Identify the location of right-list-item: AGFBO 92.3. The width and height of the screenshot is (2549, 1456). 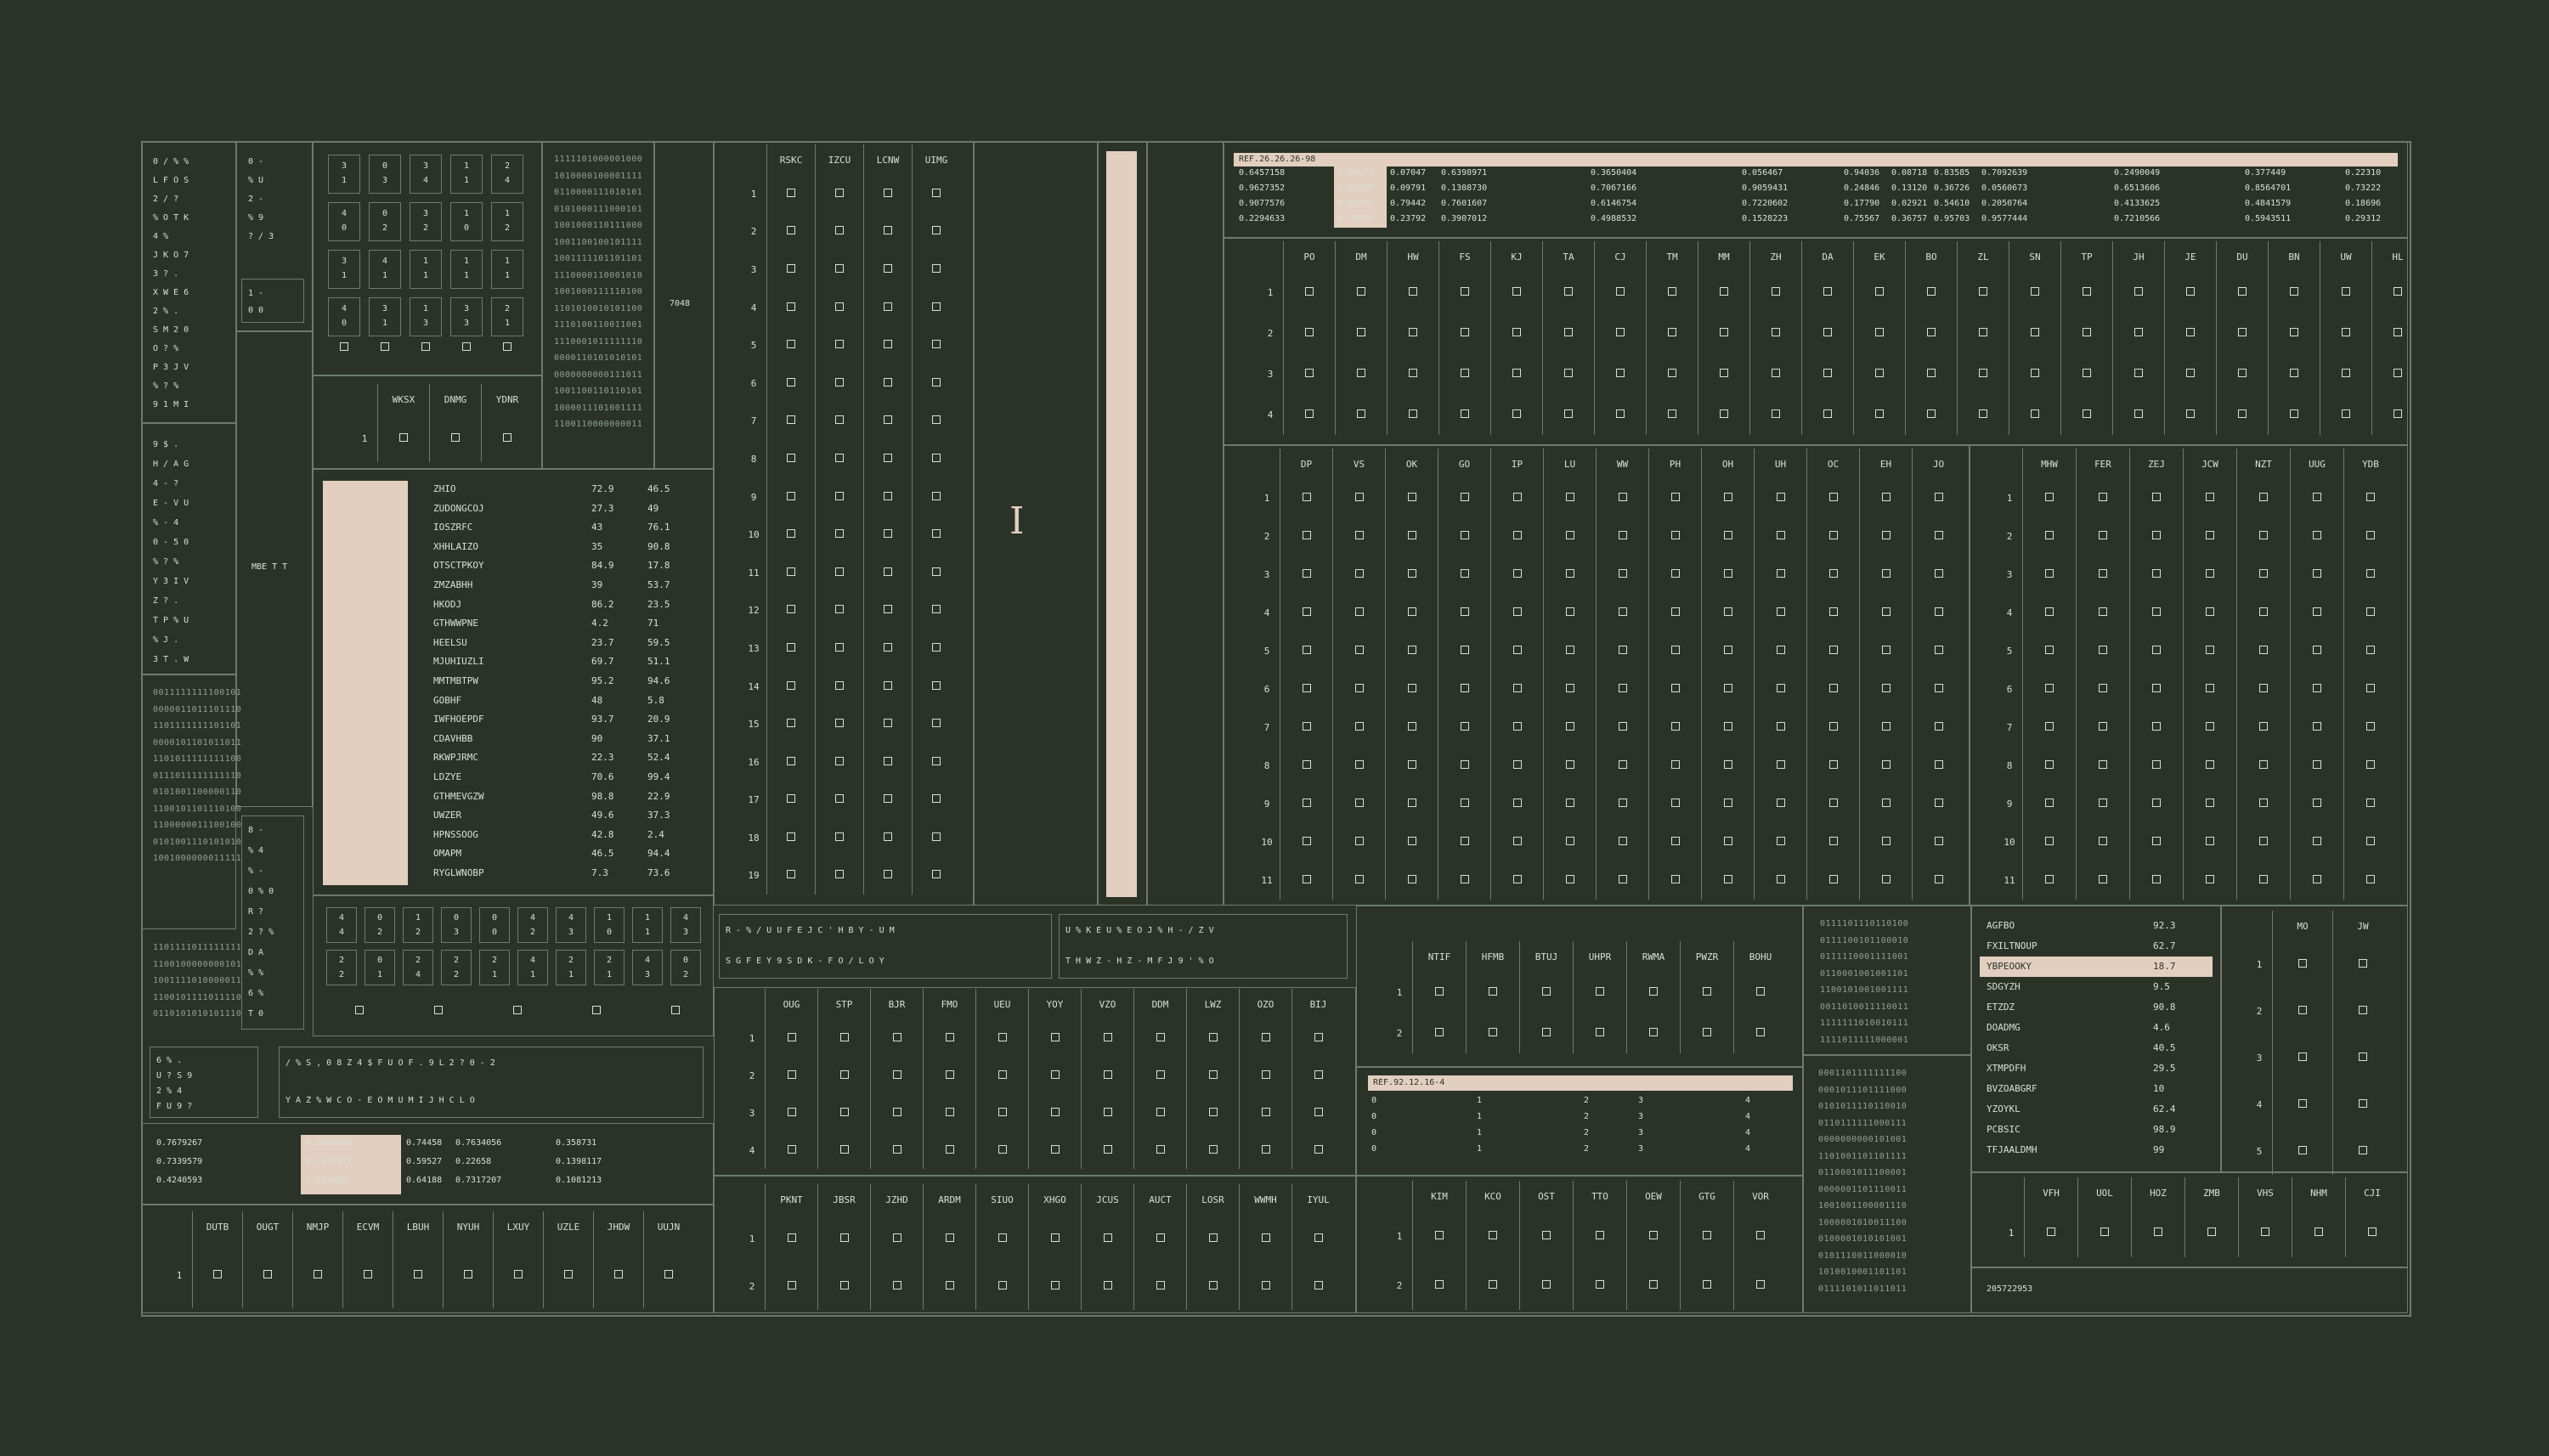
(2097, 926).